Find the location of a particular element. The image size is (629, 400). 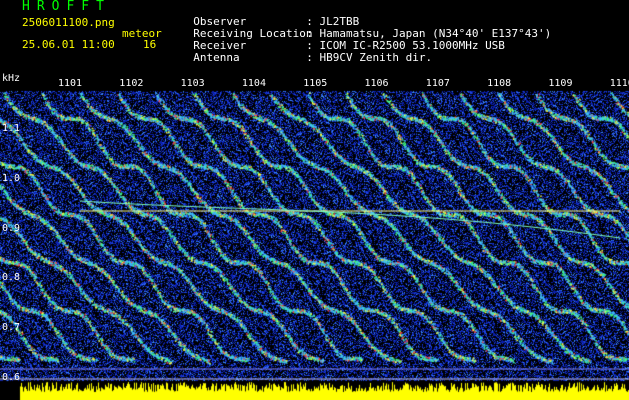

x-tick-label: 1106 is located at coordinates (376, 83).